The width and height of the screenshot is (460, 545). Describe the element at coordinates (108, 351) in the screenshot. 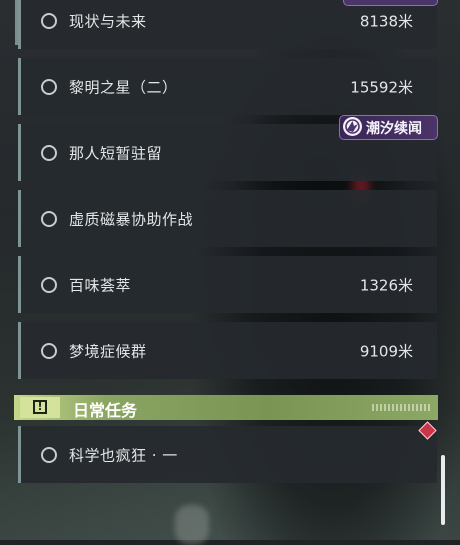

I see `quest-title: 梦境症候群` at that location.